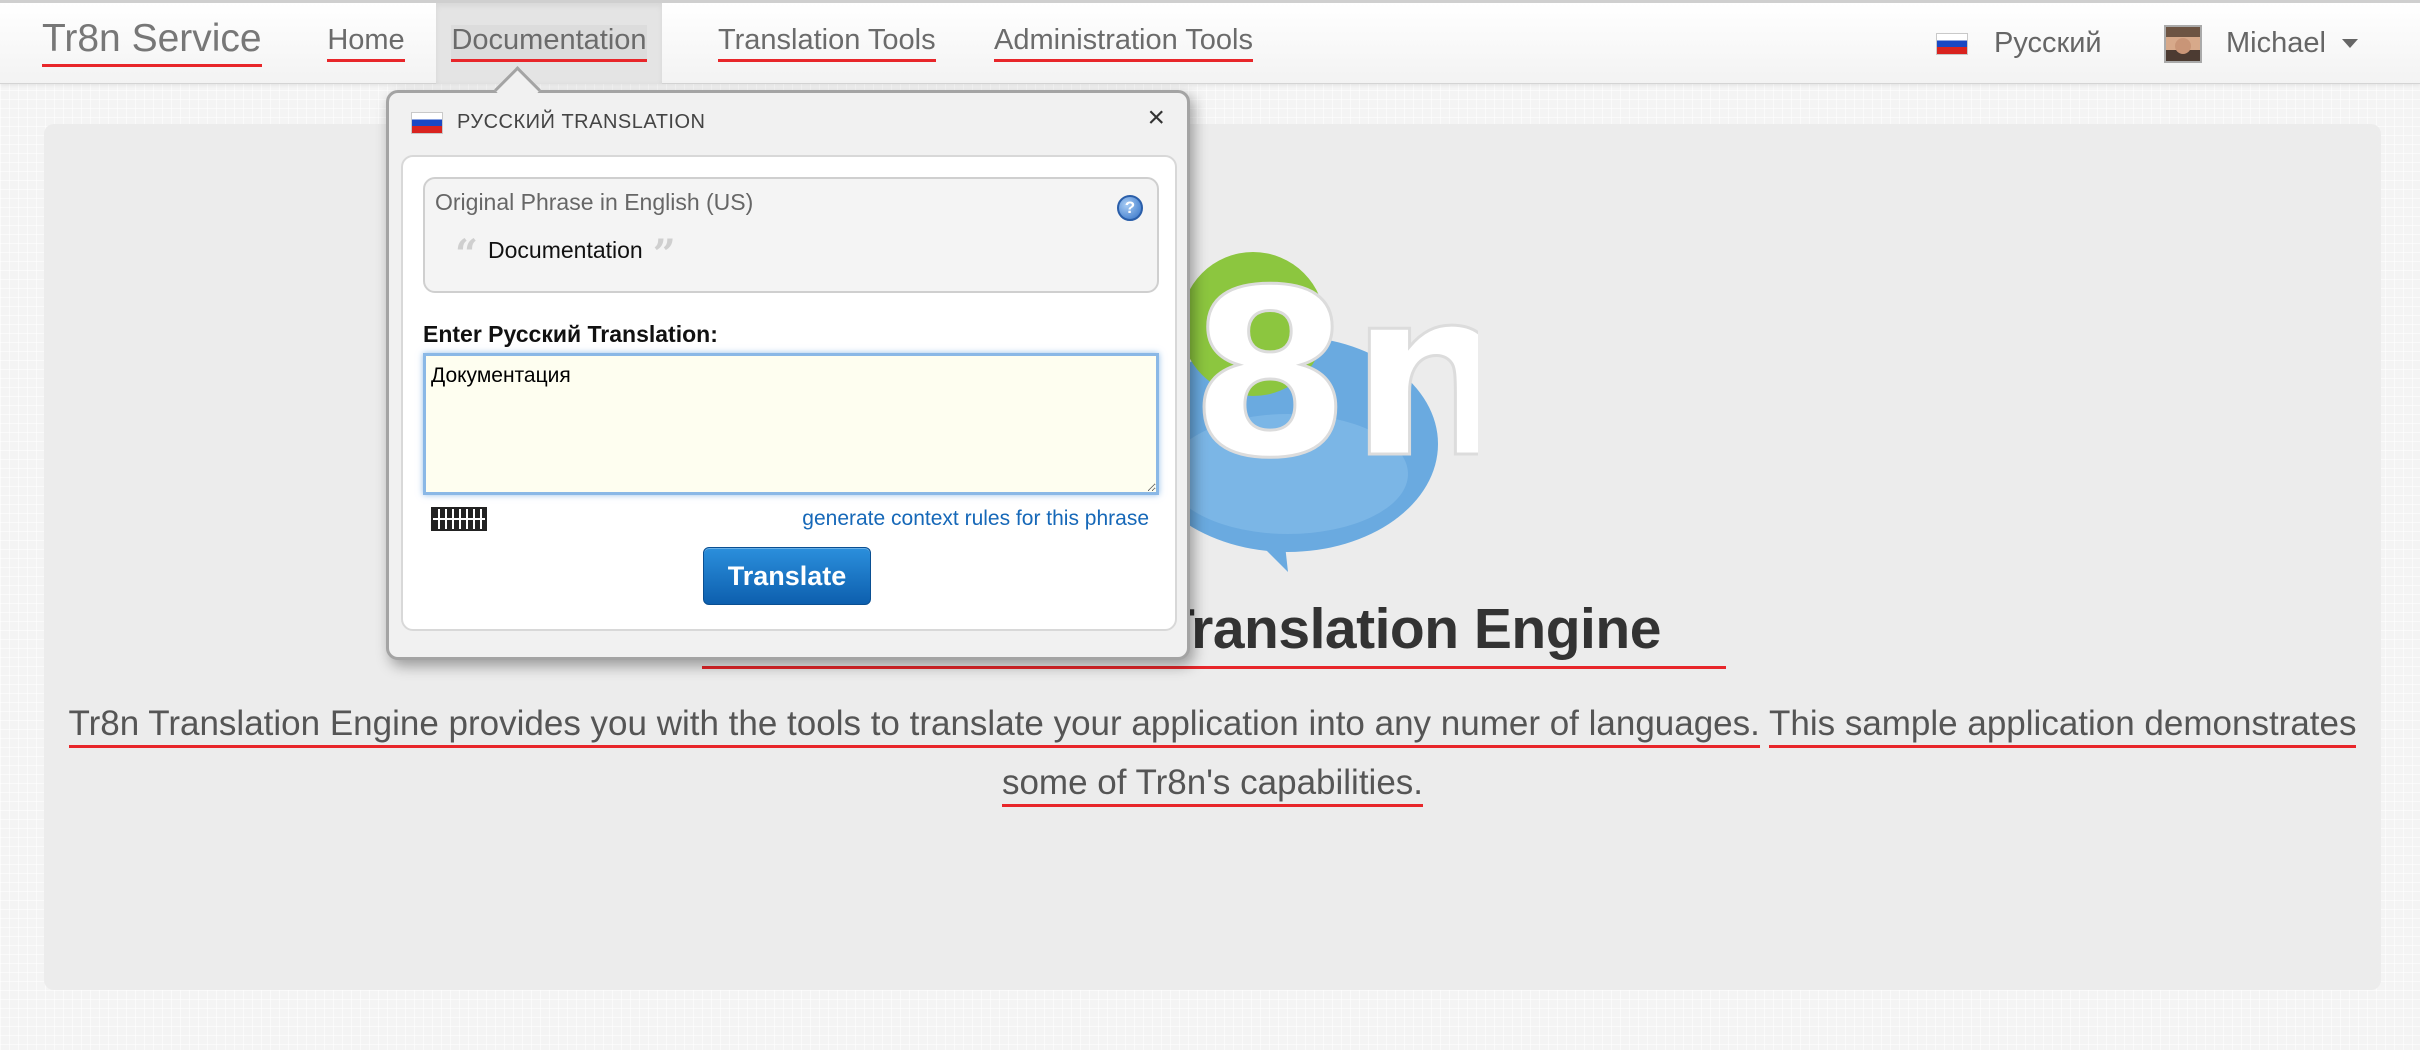  Describe the element at coordinates (594, 202) in the screenshot. I see `original-phrase-label: Original Phrase in English (US)` at that location.